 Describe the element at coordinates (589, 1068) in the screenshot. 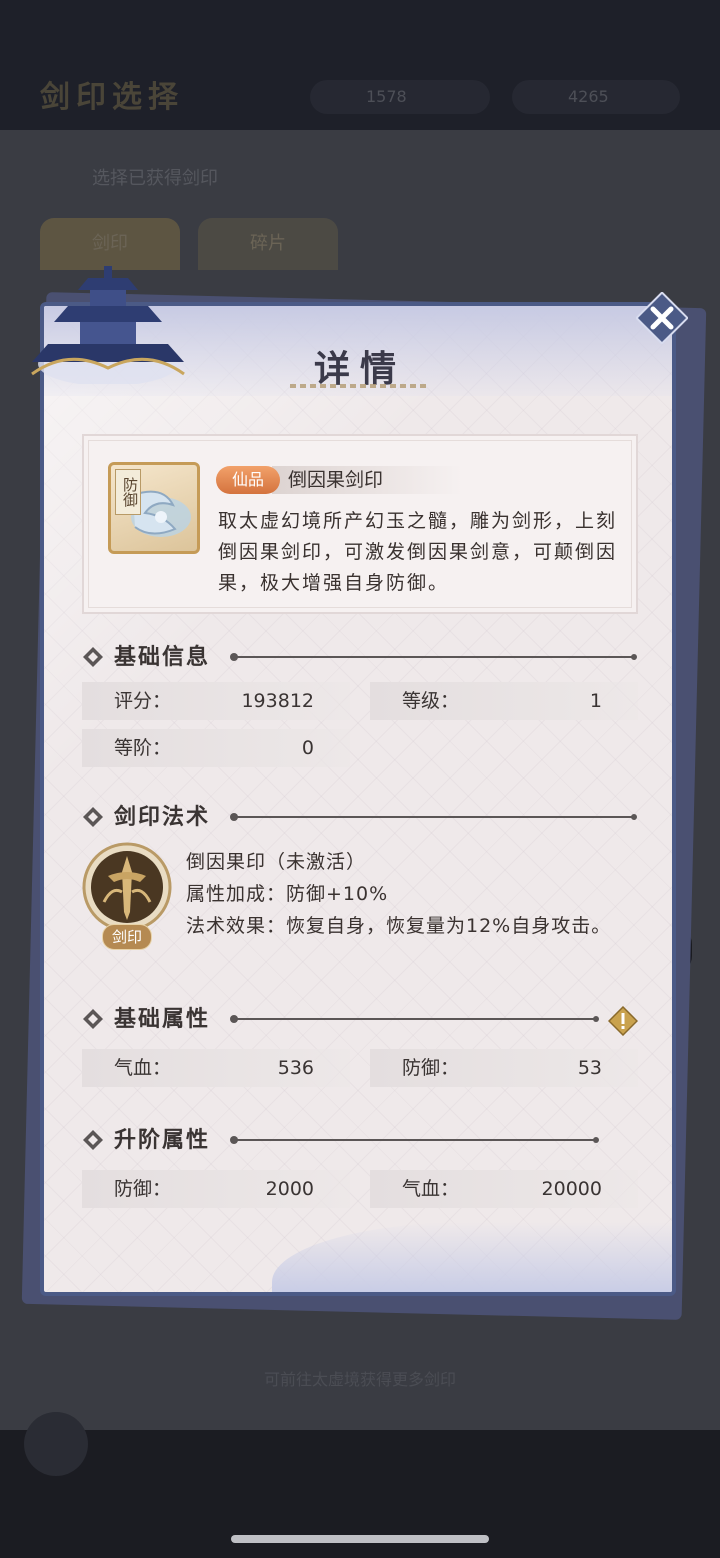

I see `stat-value: 53` at that location.